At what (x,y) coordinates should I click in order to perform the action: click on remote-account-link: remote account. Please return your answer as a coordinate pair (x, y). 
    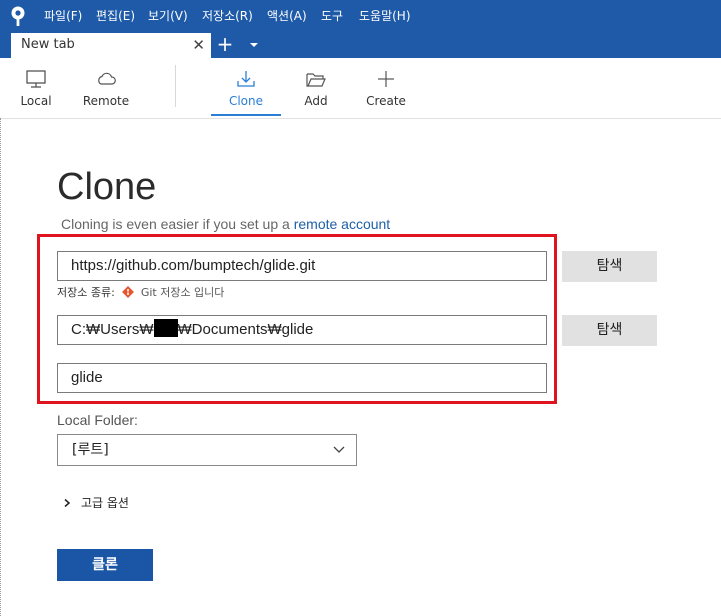
    Looking at the image, I should click on (342, 224).